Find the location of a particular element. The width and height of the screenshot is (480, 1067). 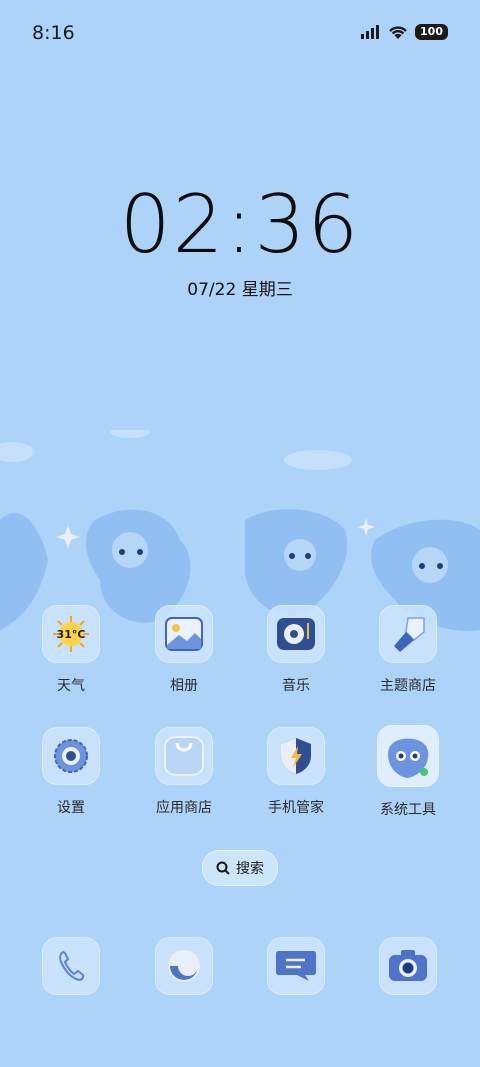

app-phone-manager: 手机管家 is located at coordinates (296, 772).